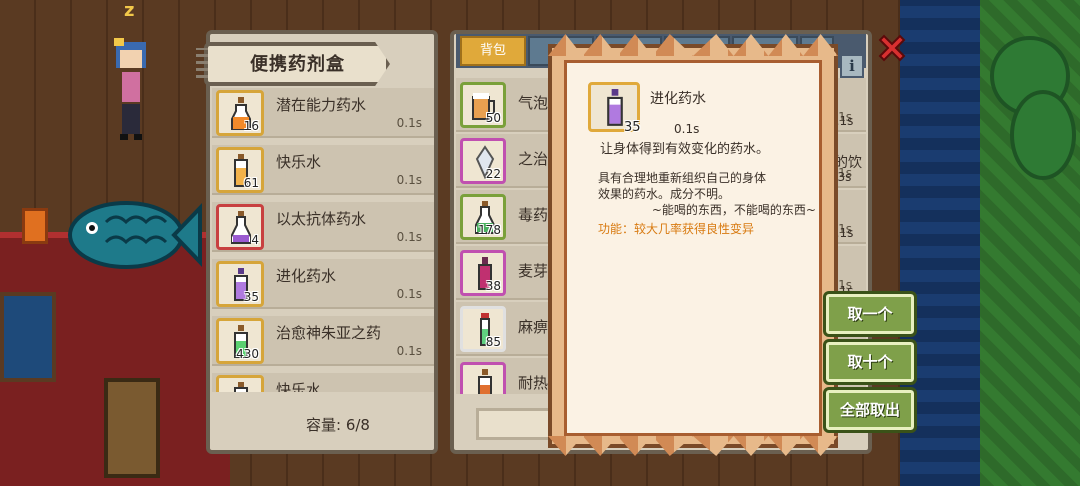 The height and width of the screenshot is (486, 1080). I want to click on lore-line: ~能喝的东西，不能喝的东西~, so click(733, 210).